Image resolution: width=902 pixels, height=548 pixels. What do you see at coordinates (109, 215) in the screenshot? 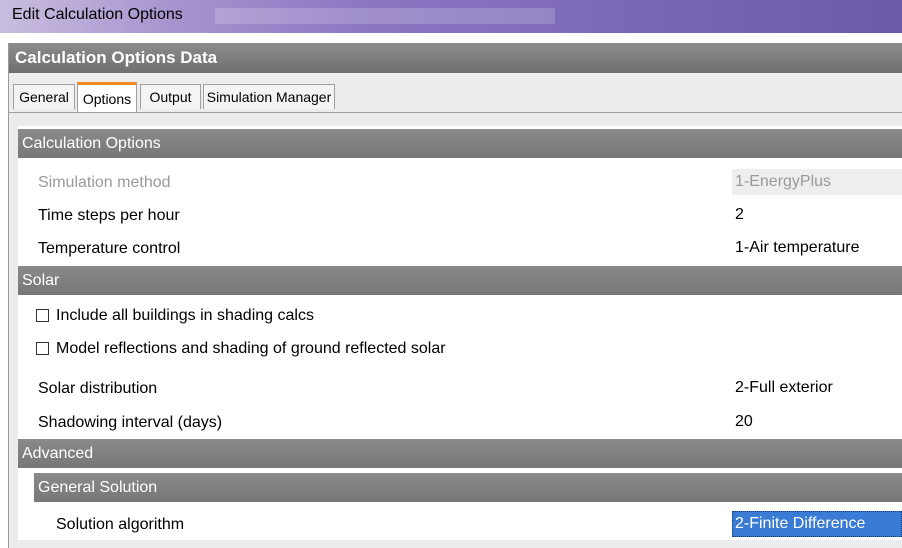
I see `time-steps-label: Time steps per hour` at bounding box center [109, 215].